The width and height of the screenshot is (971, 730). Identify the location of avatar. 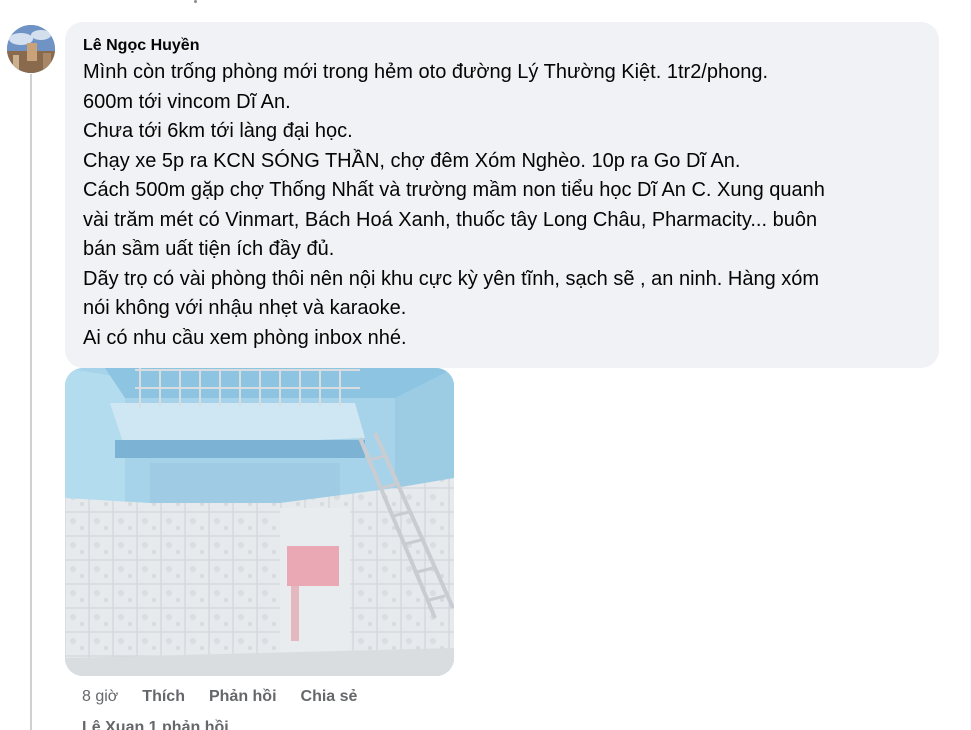
(31, 49).